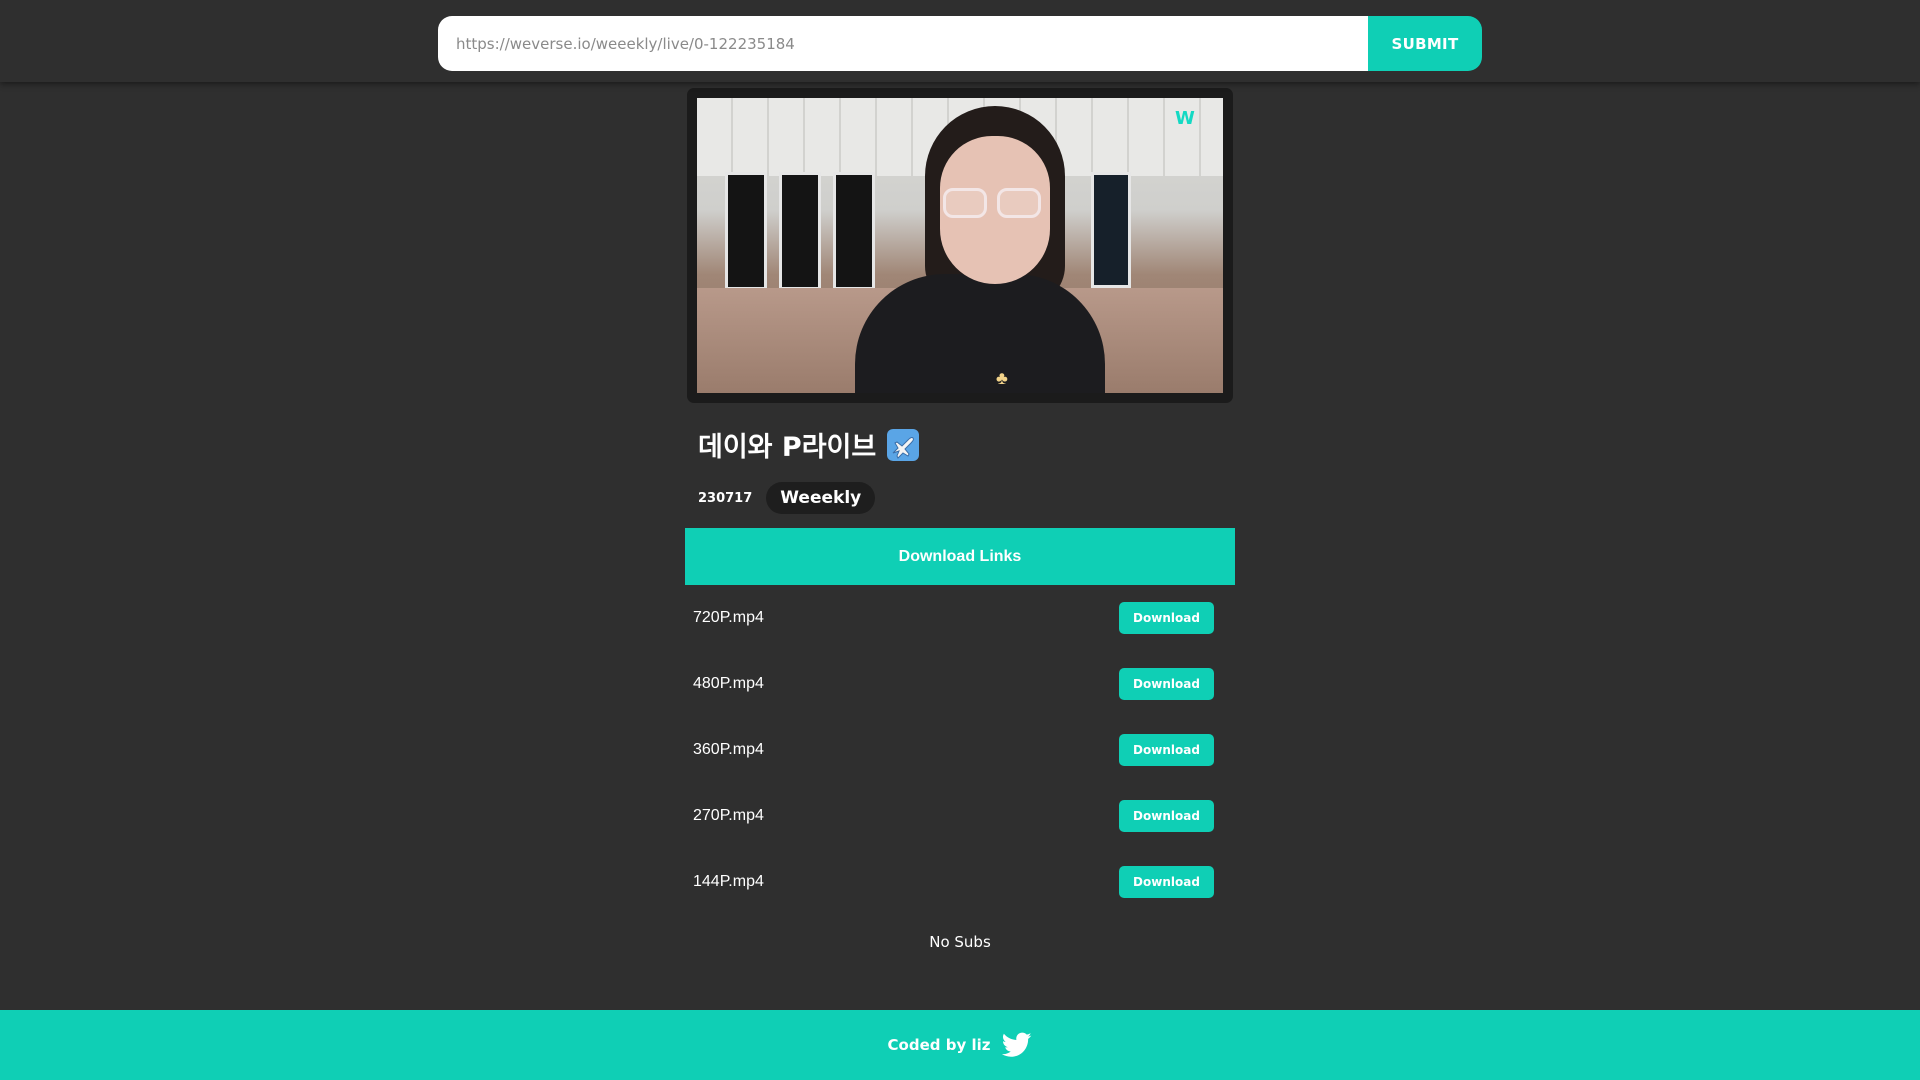 The height and width of the screenshot is (1080, 1920). I want to click on file-name: 480P.mp4, so click(728, 683).